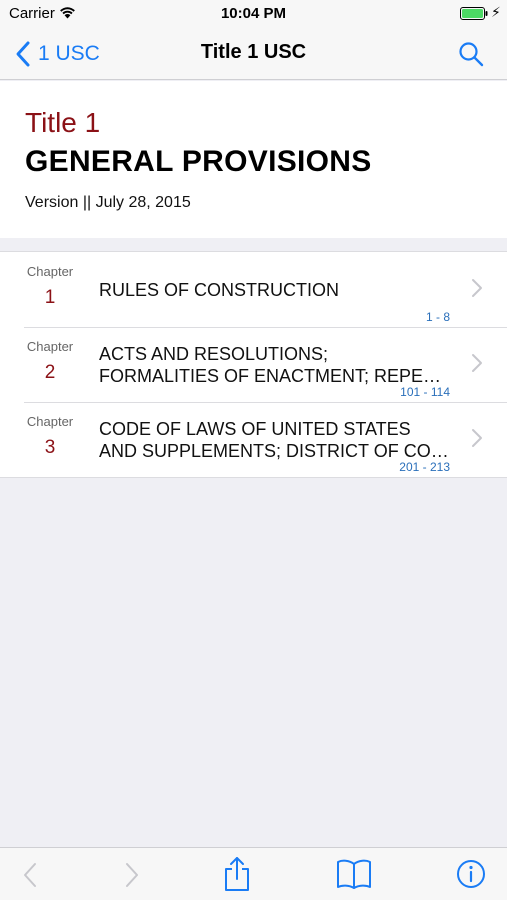 The width and height of the screenshot is (507, 900). I want to click on search-icon, so click(471, 54).